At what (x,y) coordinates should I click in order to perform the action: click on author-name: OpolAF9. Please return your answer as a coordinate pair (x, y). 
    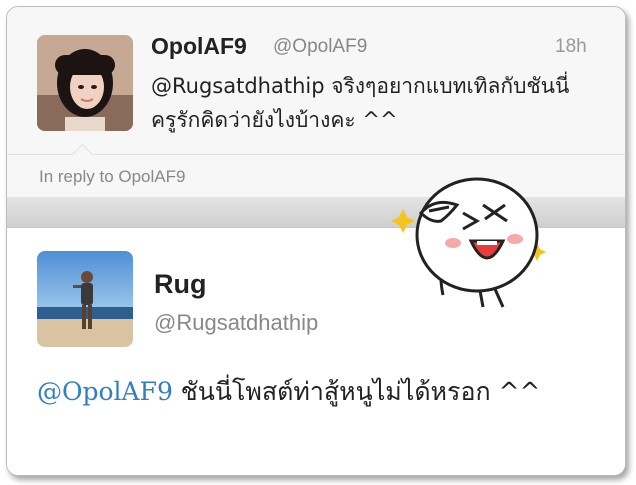
    Looking at the image, I should click on (199, 46).